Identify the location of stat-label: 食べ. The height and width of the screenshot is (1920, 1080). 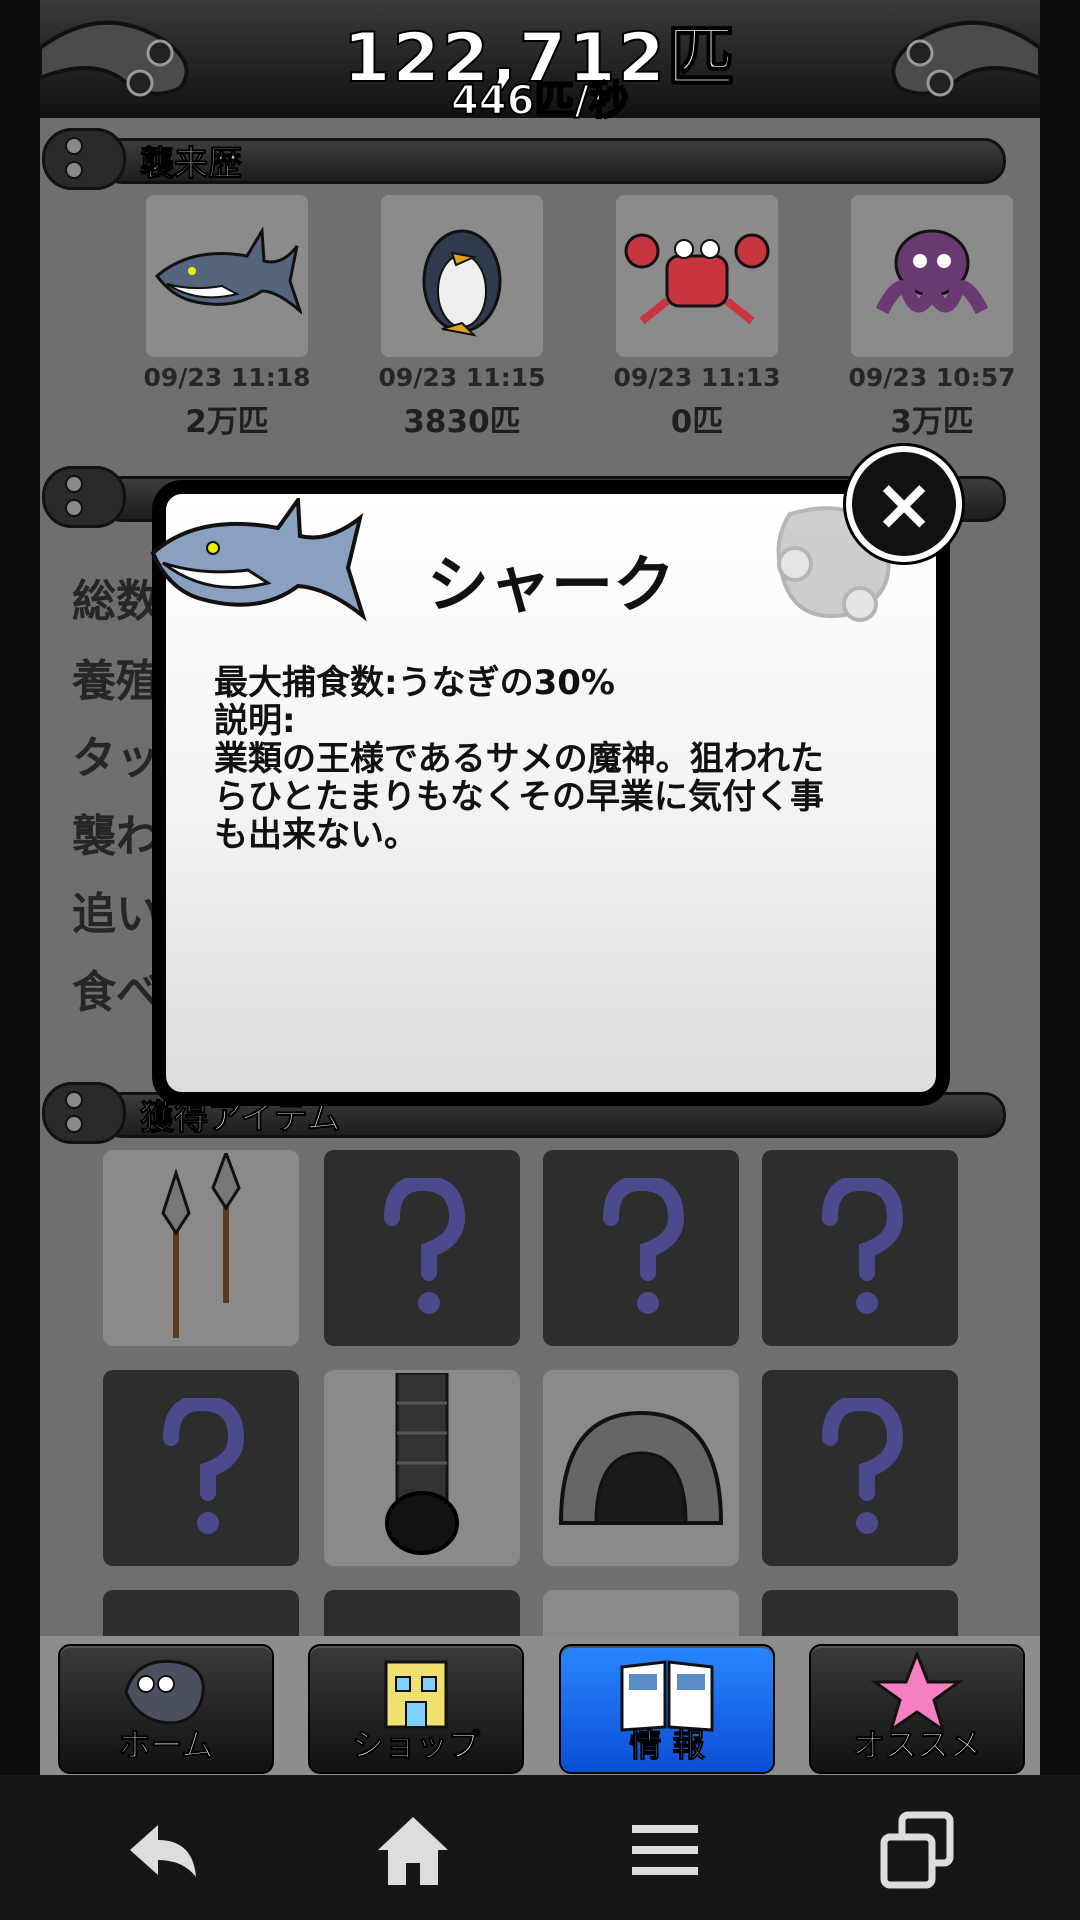
(116, 992).